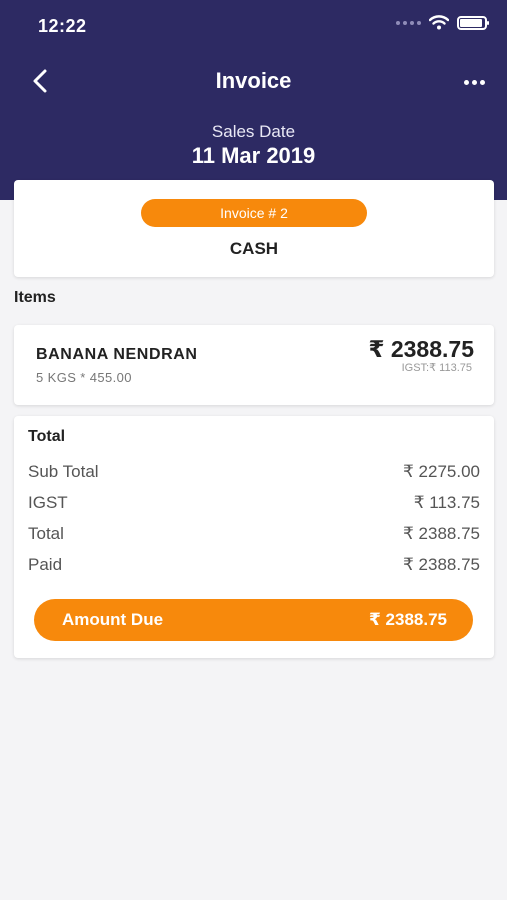  I want to click on sales-date-label: Sales Date, so click(253, 131).